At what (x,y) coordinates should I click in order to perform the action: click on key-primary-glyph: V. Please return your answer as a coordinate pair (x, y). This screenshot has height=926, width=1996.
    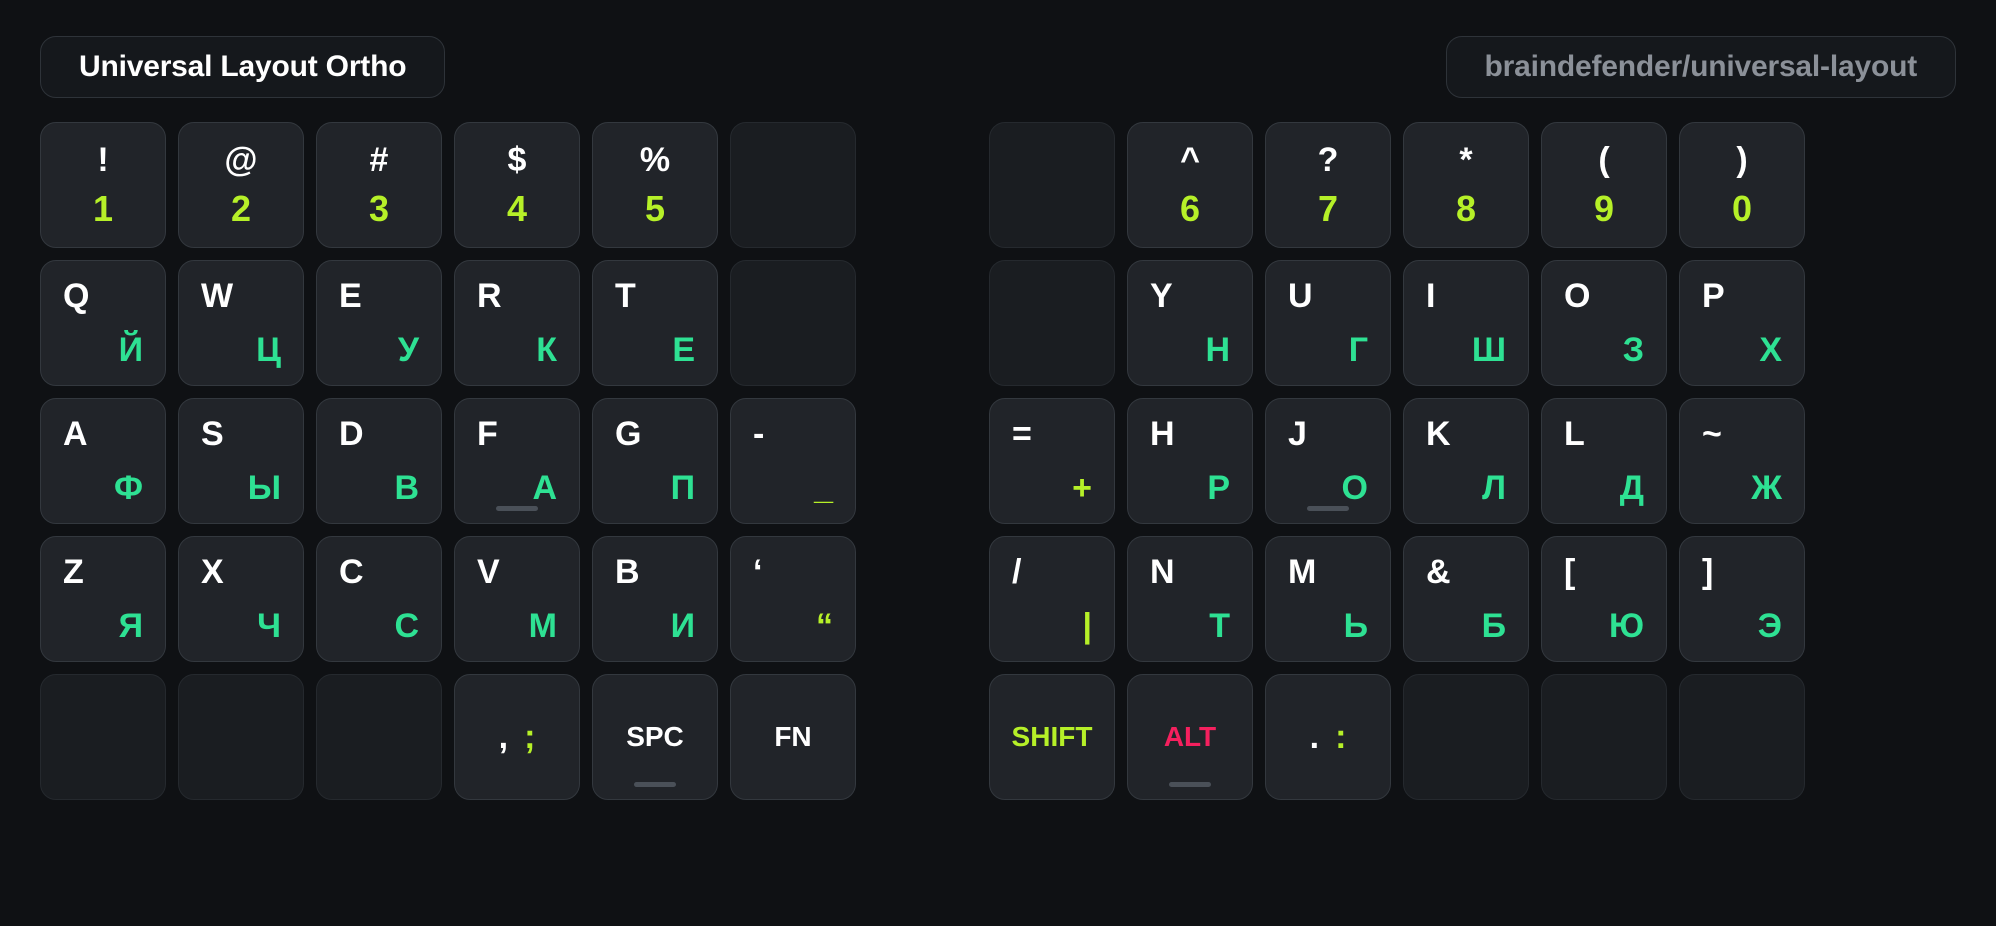
    Looking at the image, I should click on (488, 572).